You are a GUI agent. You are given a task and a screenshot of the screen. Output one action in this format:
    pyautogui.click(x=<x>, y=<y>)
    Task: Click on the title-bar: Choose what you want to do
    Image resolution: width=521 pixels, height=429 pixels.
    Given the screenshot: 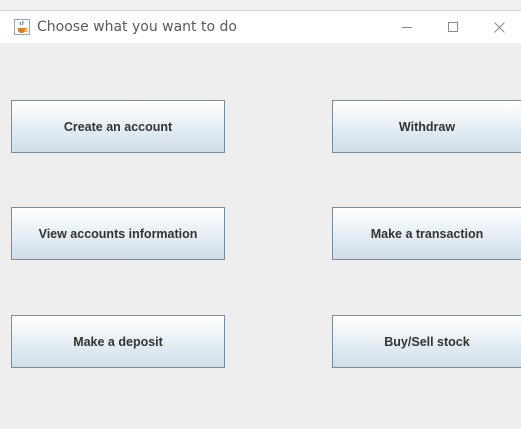 What is the action you would take?
    pyautogui.click(x=260, y=27)
    